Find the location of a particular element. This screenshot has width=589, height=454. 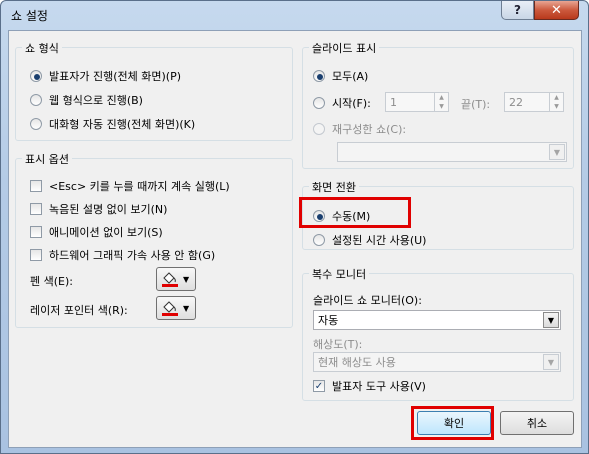

check-no-hw-accel-box is located at coordinates (36, 255).